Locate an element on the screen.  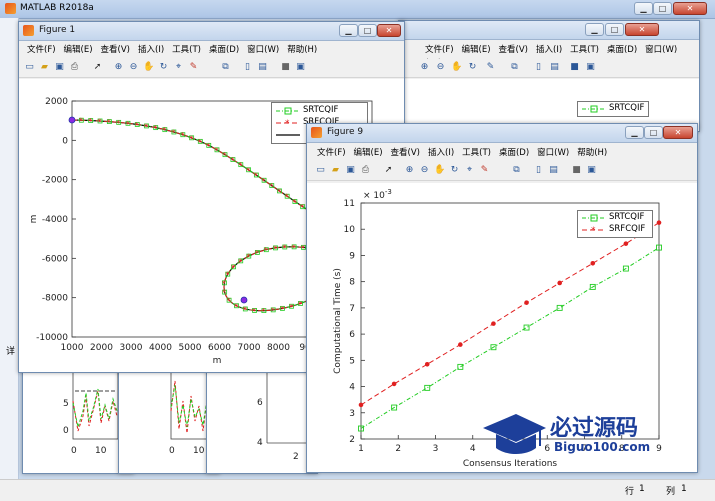
x-tick-label: 3 is located at coordinates (436, 449).